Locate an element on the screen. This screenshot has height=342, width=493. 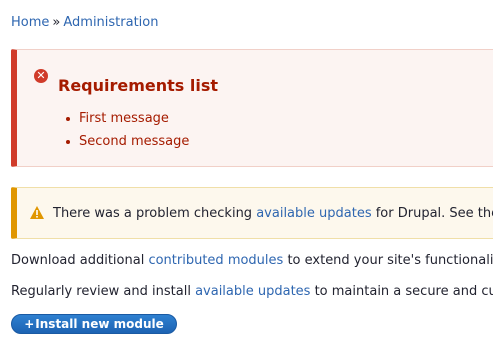
warning-text-before: There was a problem checking is located at coordinates (155, 213).